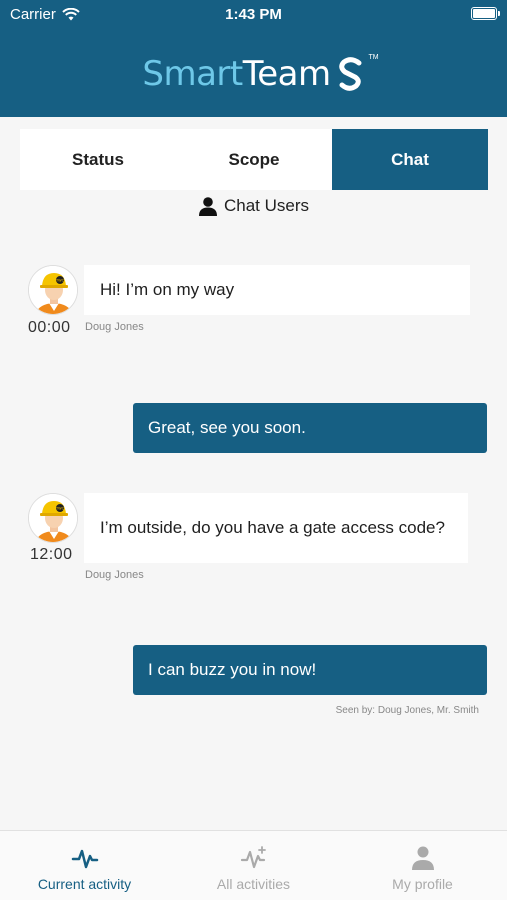 The image size is (507, 900). What do you see at coordinates (310, 428) in the screenshot?
I see `outgoing-message-bubble: Great, see you soon.` at bounding box center [310, 428].